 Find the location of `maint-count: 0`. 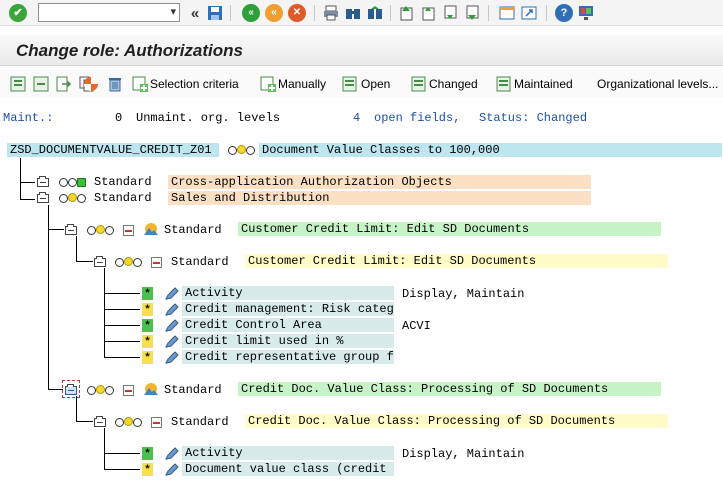

maint-count: 0 is located at coordinates (119, 118).